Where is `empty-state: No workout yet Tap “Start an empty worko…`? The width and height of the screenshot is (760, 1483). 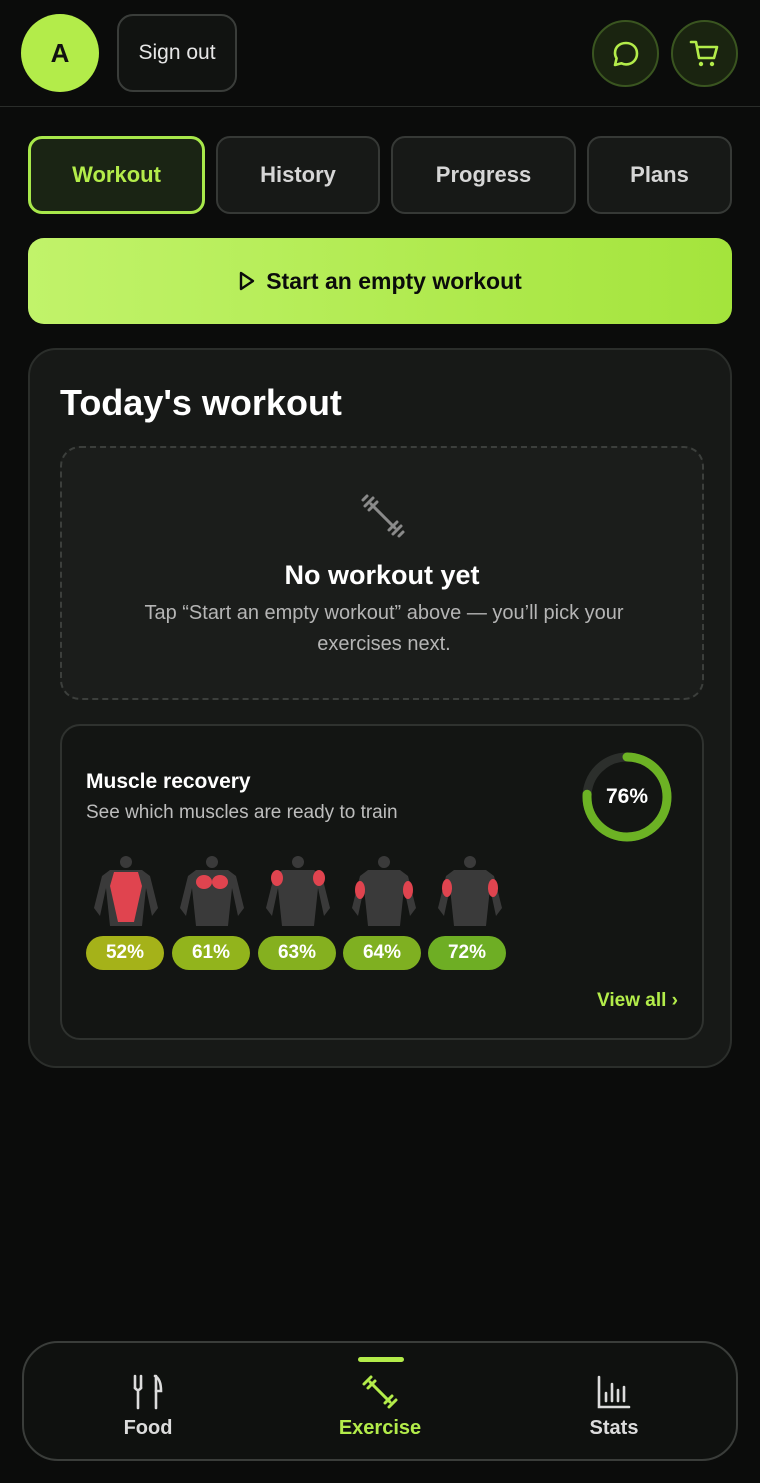 empty-state: No workout yet Tap “Start an empty worko… is located at coordinates (382, 573).